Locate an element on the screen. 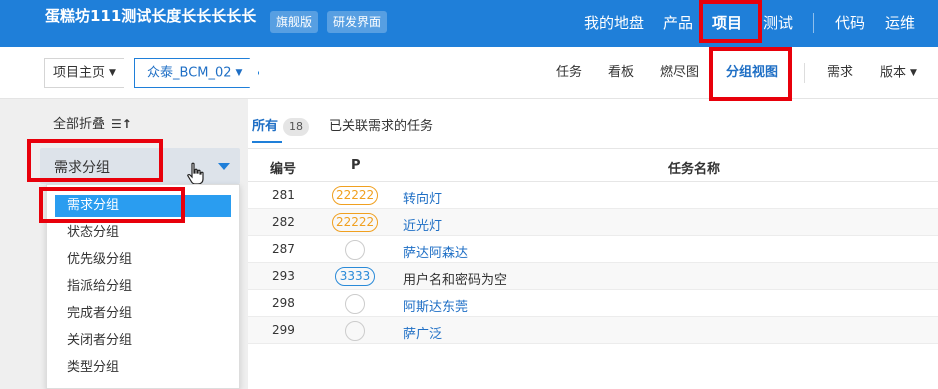 The height and width of the screenshot is (389, 938). project-home-label: 项目主页 is located at coordinates (79, 73).